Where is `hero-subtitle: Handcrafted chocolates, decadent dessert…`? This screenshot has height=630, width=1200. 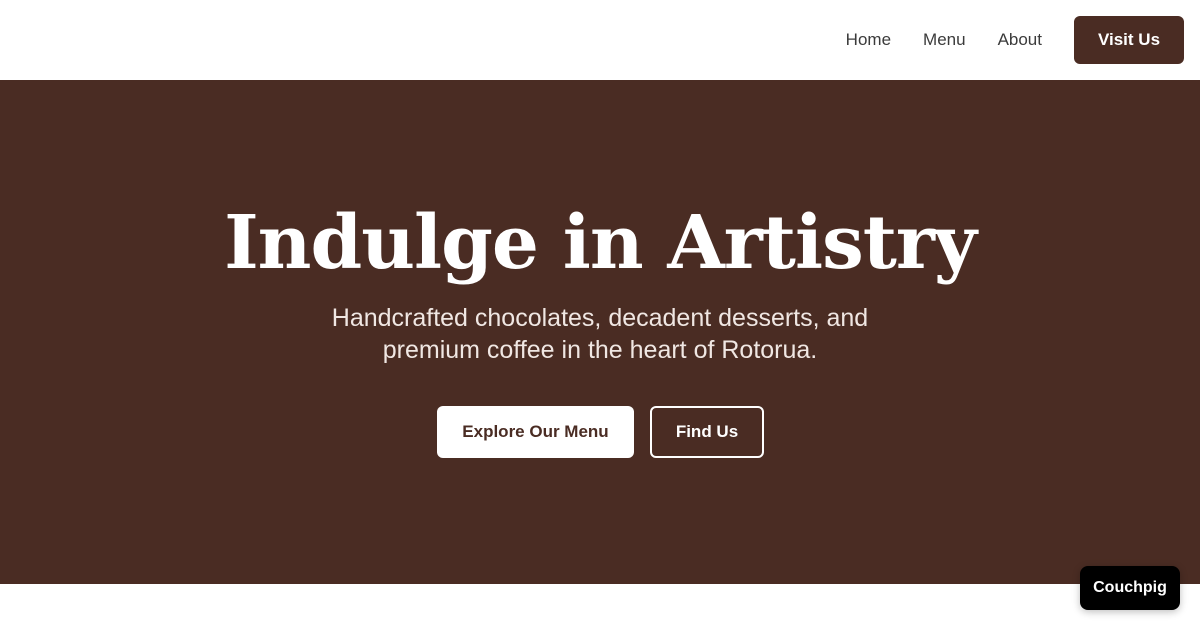
hero-subtitle: Handcrafted chocolates, decadent dessert… is located at coordinates (600, 334).